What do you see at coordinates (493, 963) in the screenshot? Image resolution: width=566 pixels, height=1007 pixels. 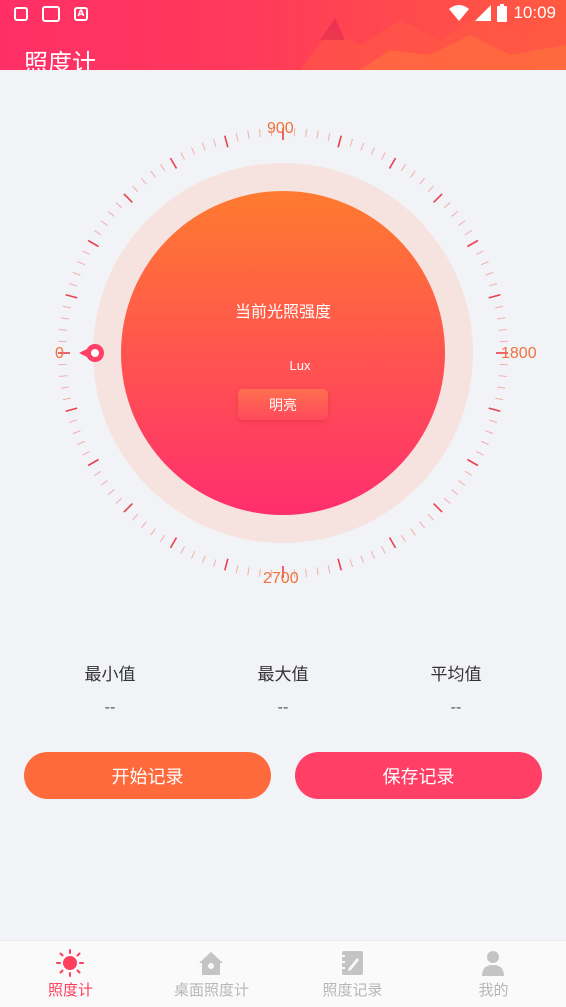 I see `person-icon` at bounding box center [493, 963].